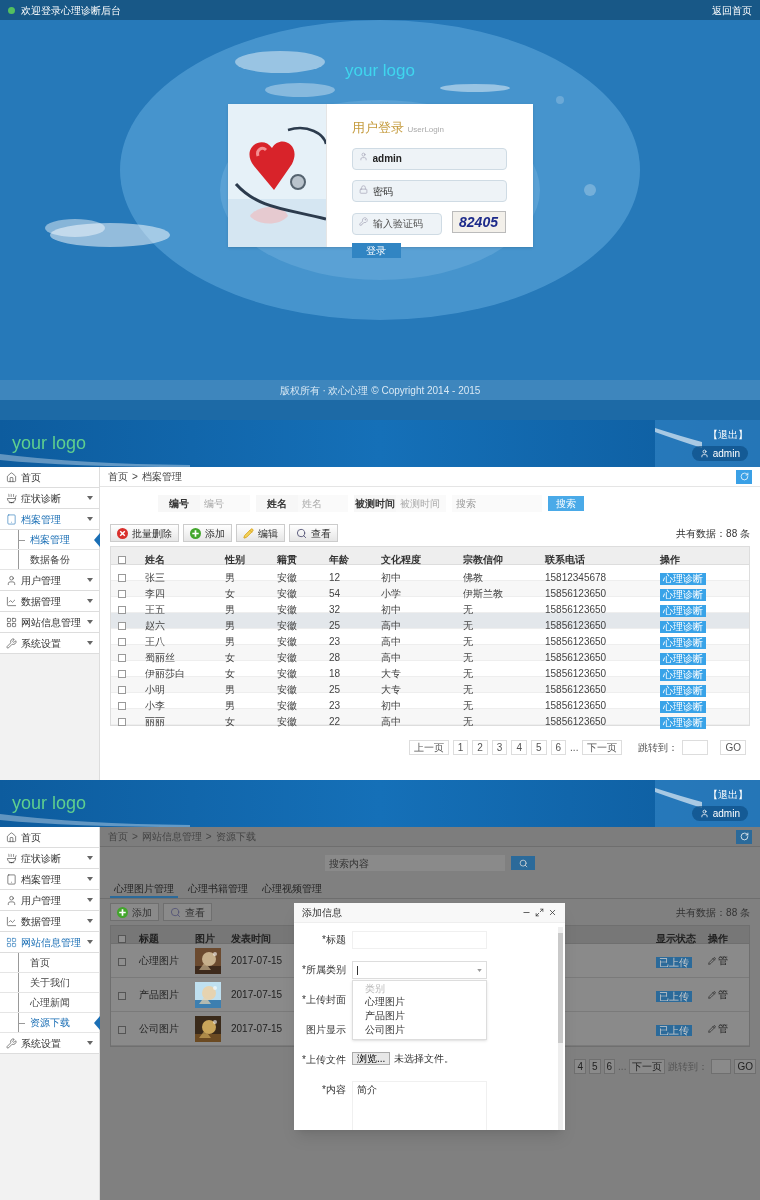  I want to click on search-icon, so click(523, 863).